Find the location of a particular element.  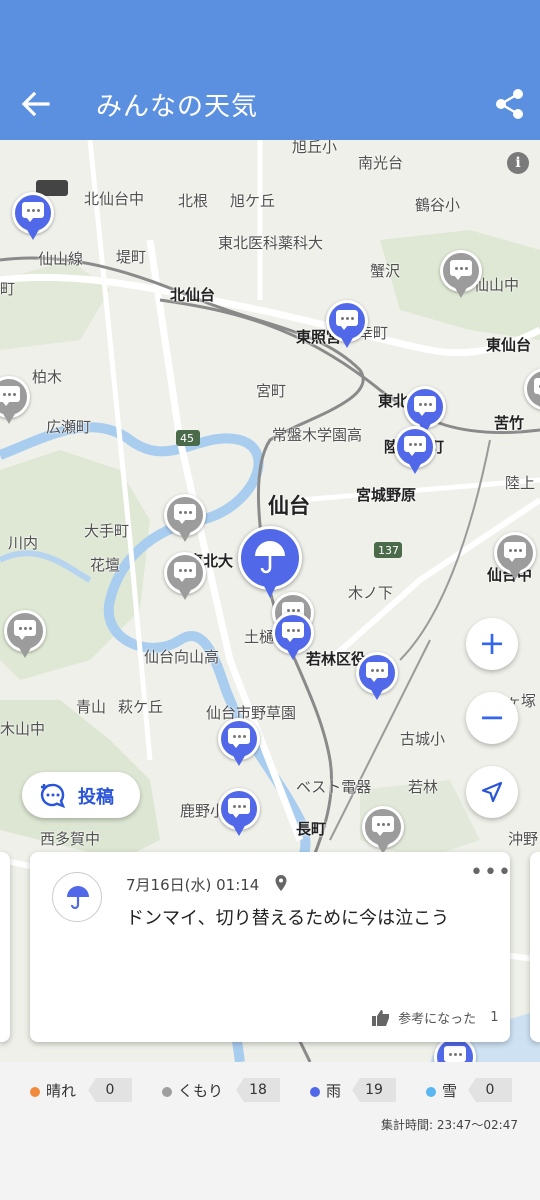

back-arrow-icon is located at coordinates (36, 104).